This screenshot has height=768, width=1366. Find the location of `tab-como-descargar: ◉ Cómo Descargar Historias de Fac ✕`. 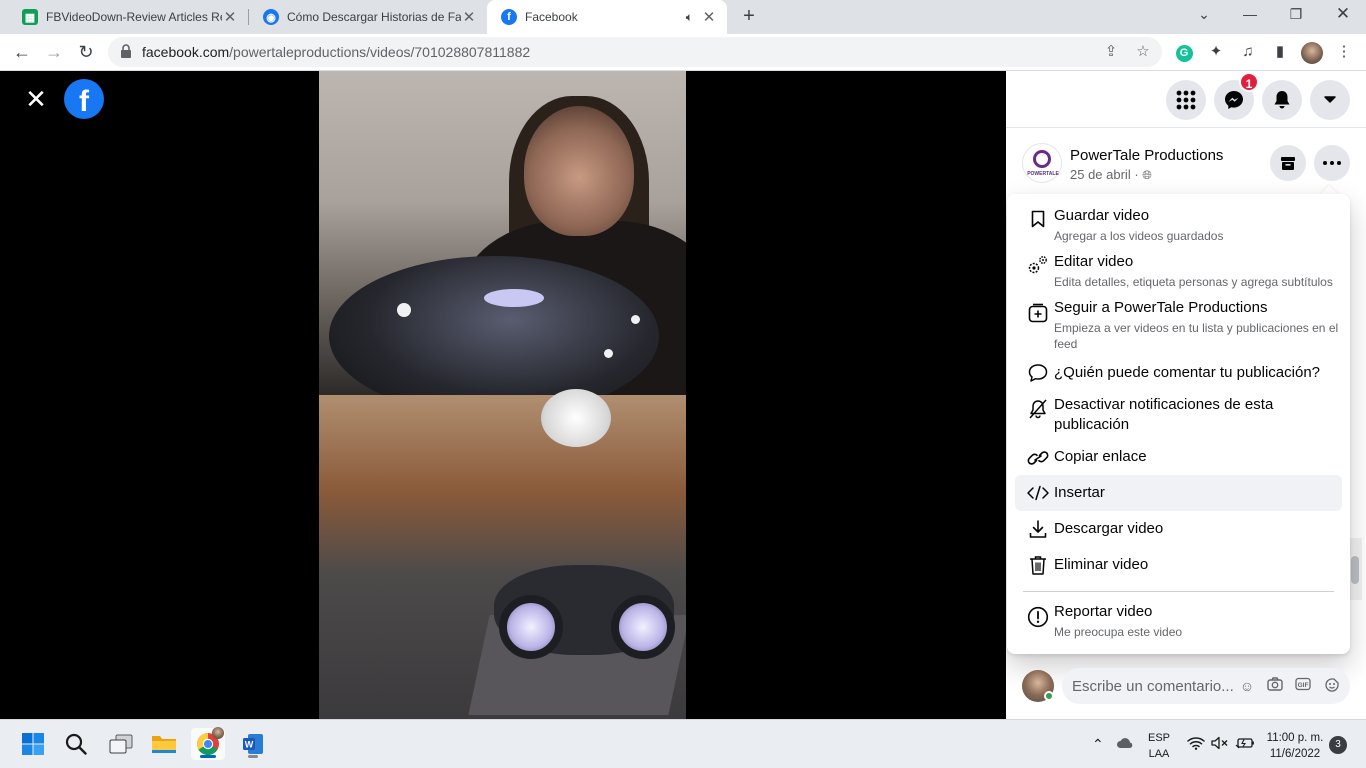

tab-como-descargar: ◉ Cómo Descargar Historias de Fac ✕ is located at coordinates (368, 17).